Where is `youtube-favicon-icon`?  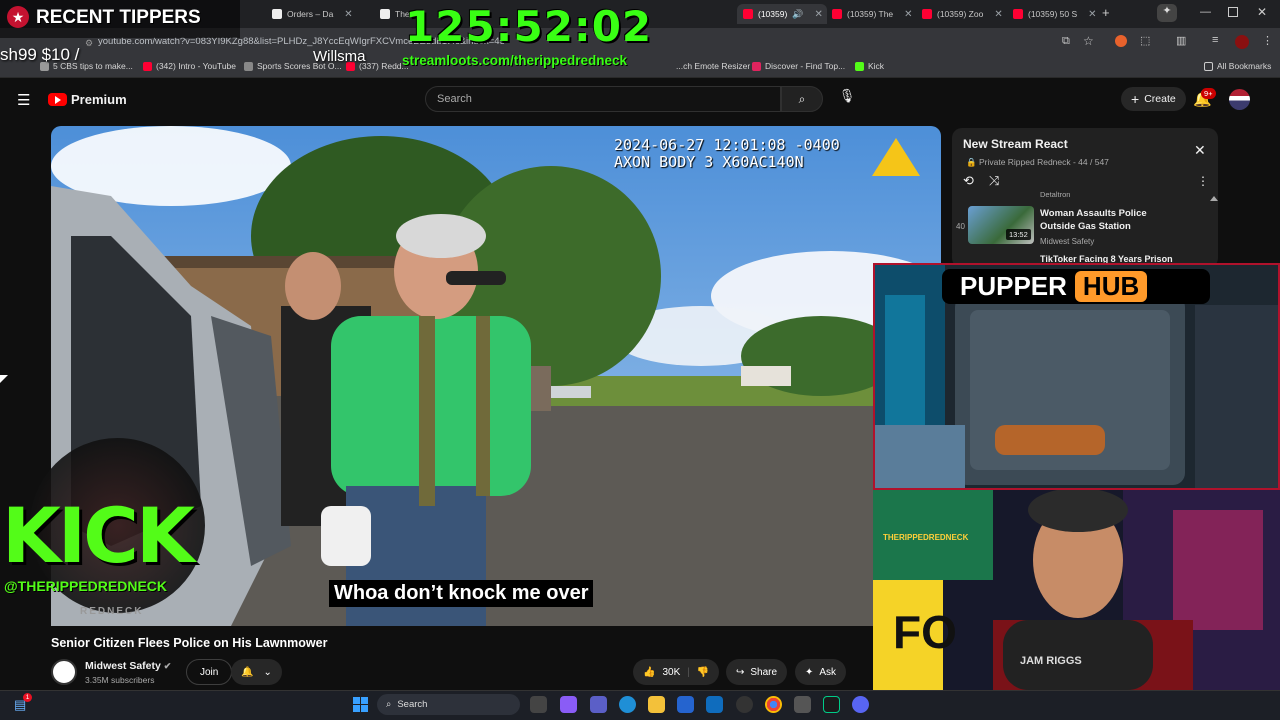 youtube-favicon-icon is located at coordinates (837, 14).